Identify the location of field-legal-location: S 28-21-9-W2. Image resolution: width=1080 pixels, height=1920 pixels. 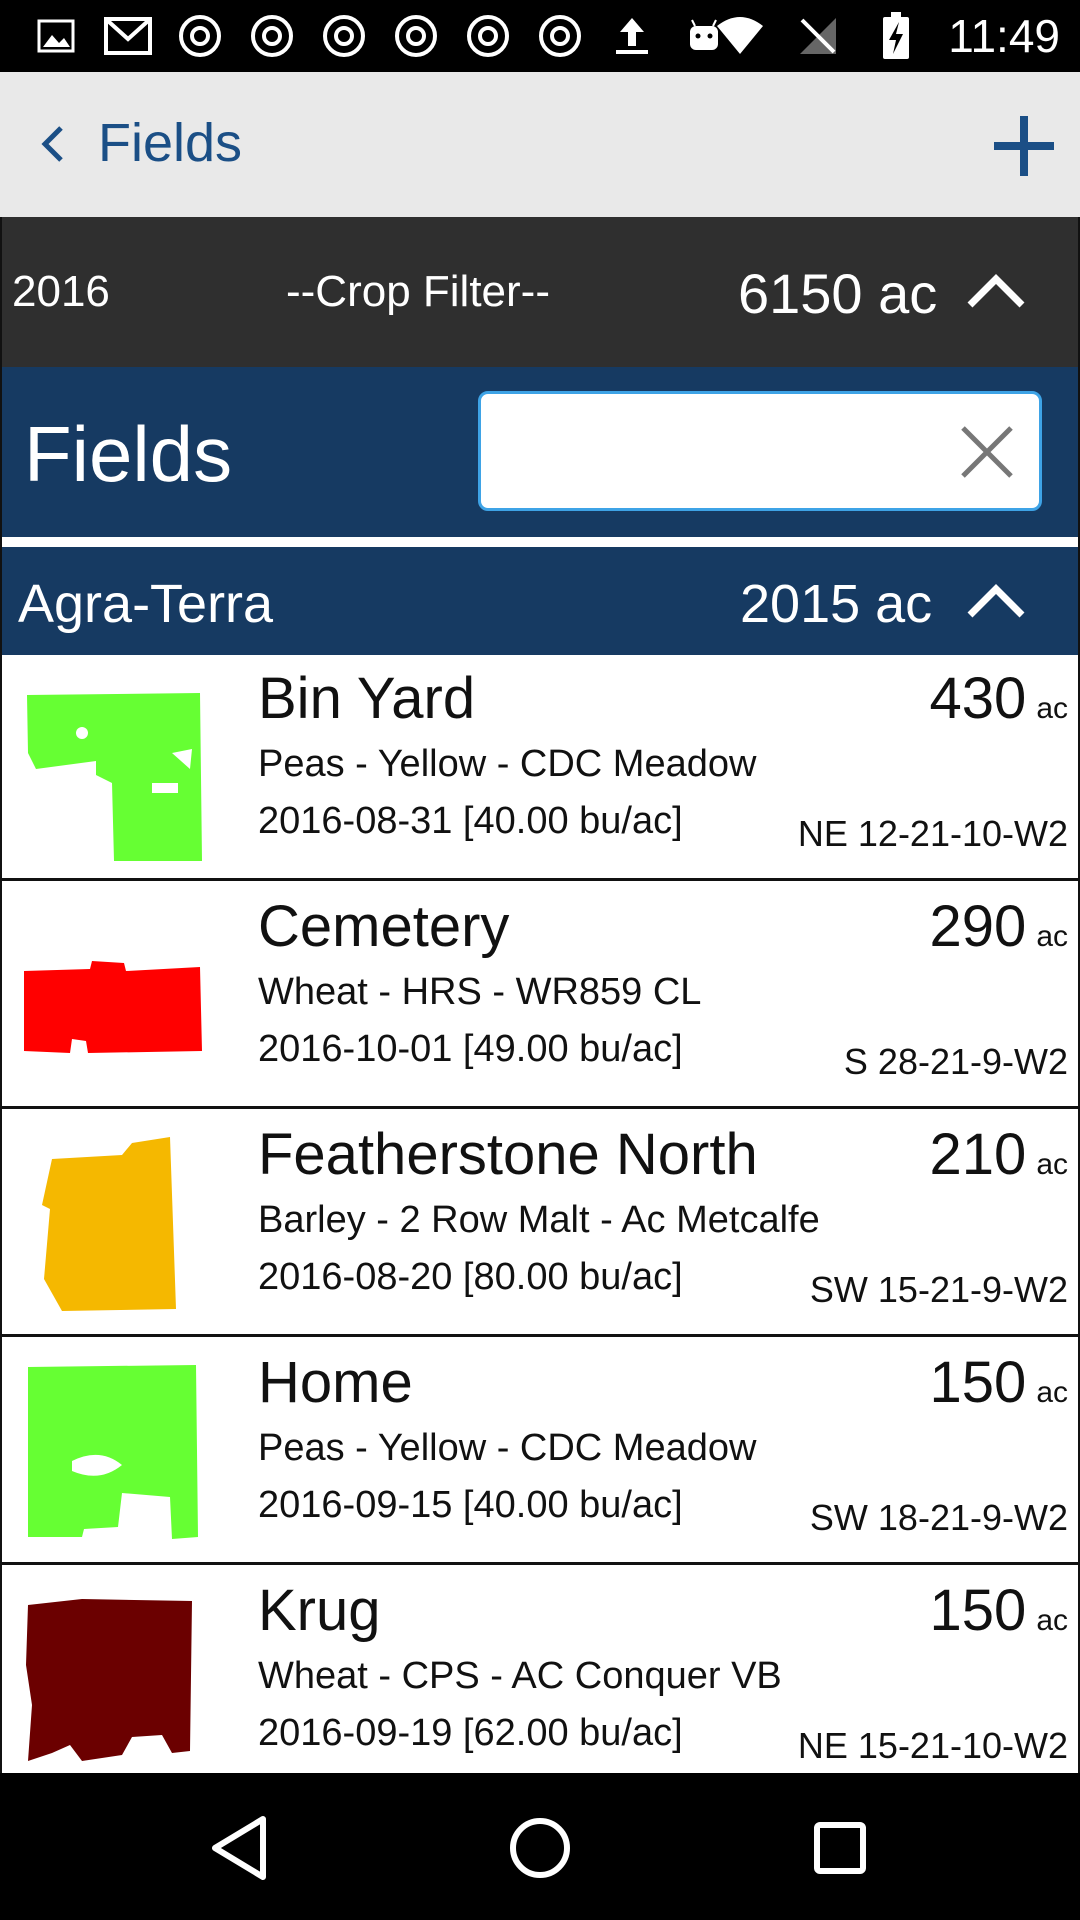
(955, 1061).